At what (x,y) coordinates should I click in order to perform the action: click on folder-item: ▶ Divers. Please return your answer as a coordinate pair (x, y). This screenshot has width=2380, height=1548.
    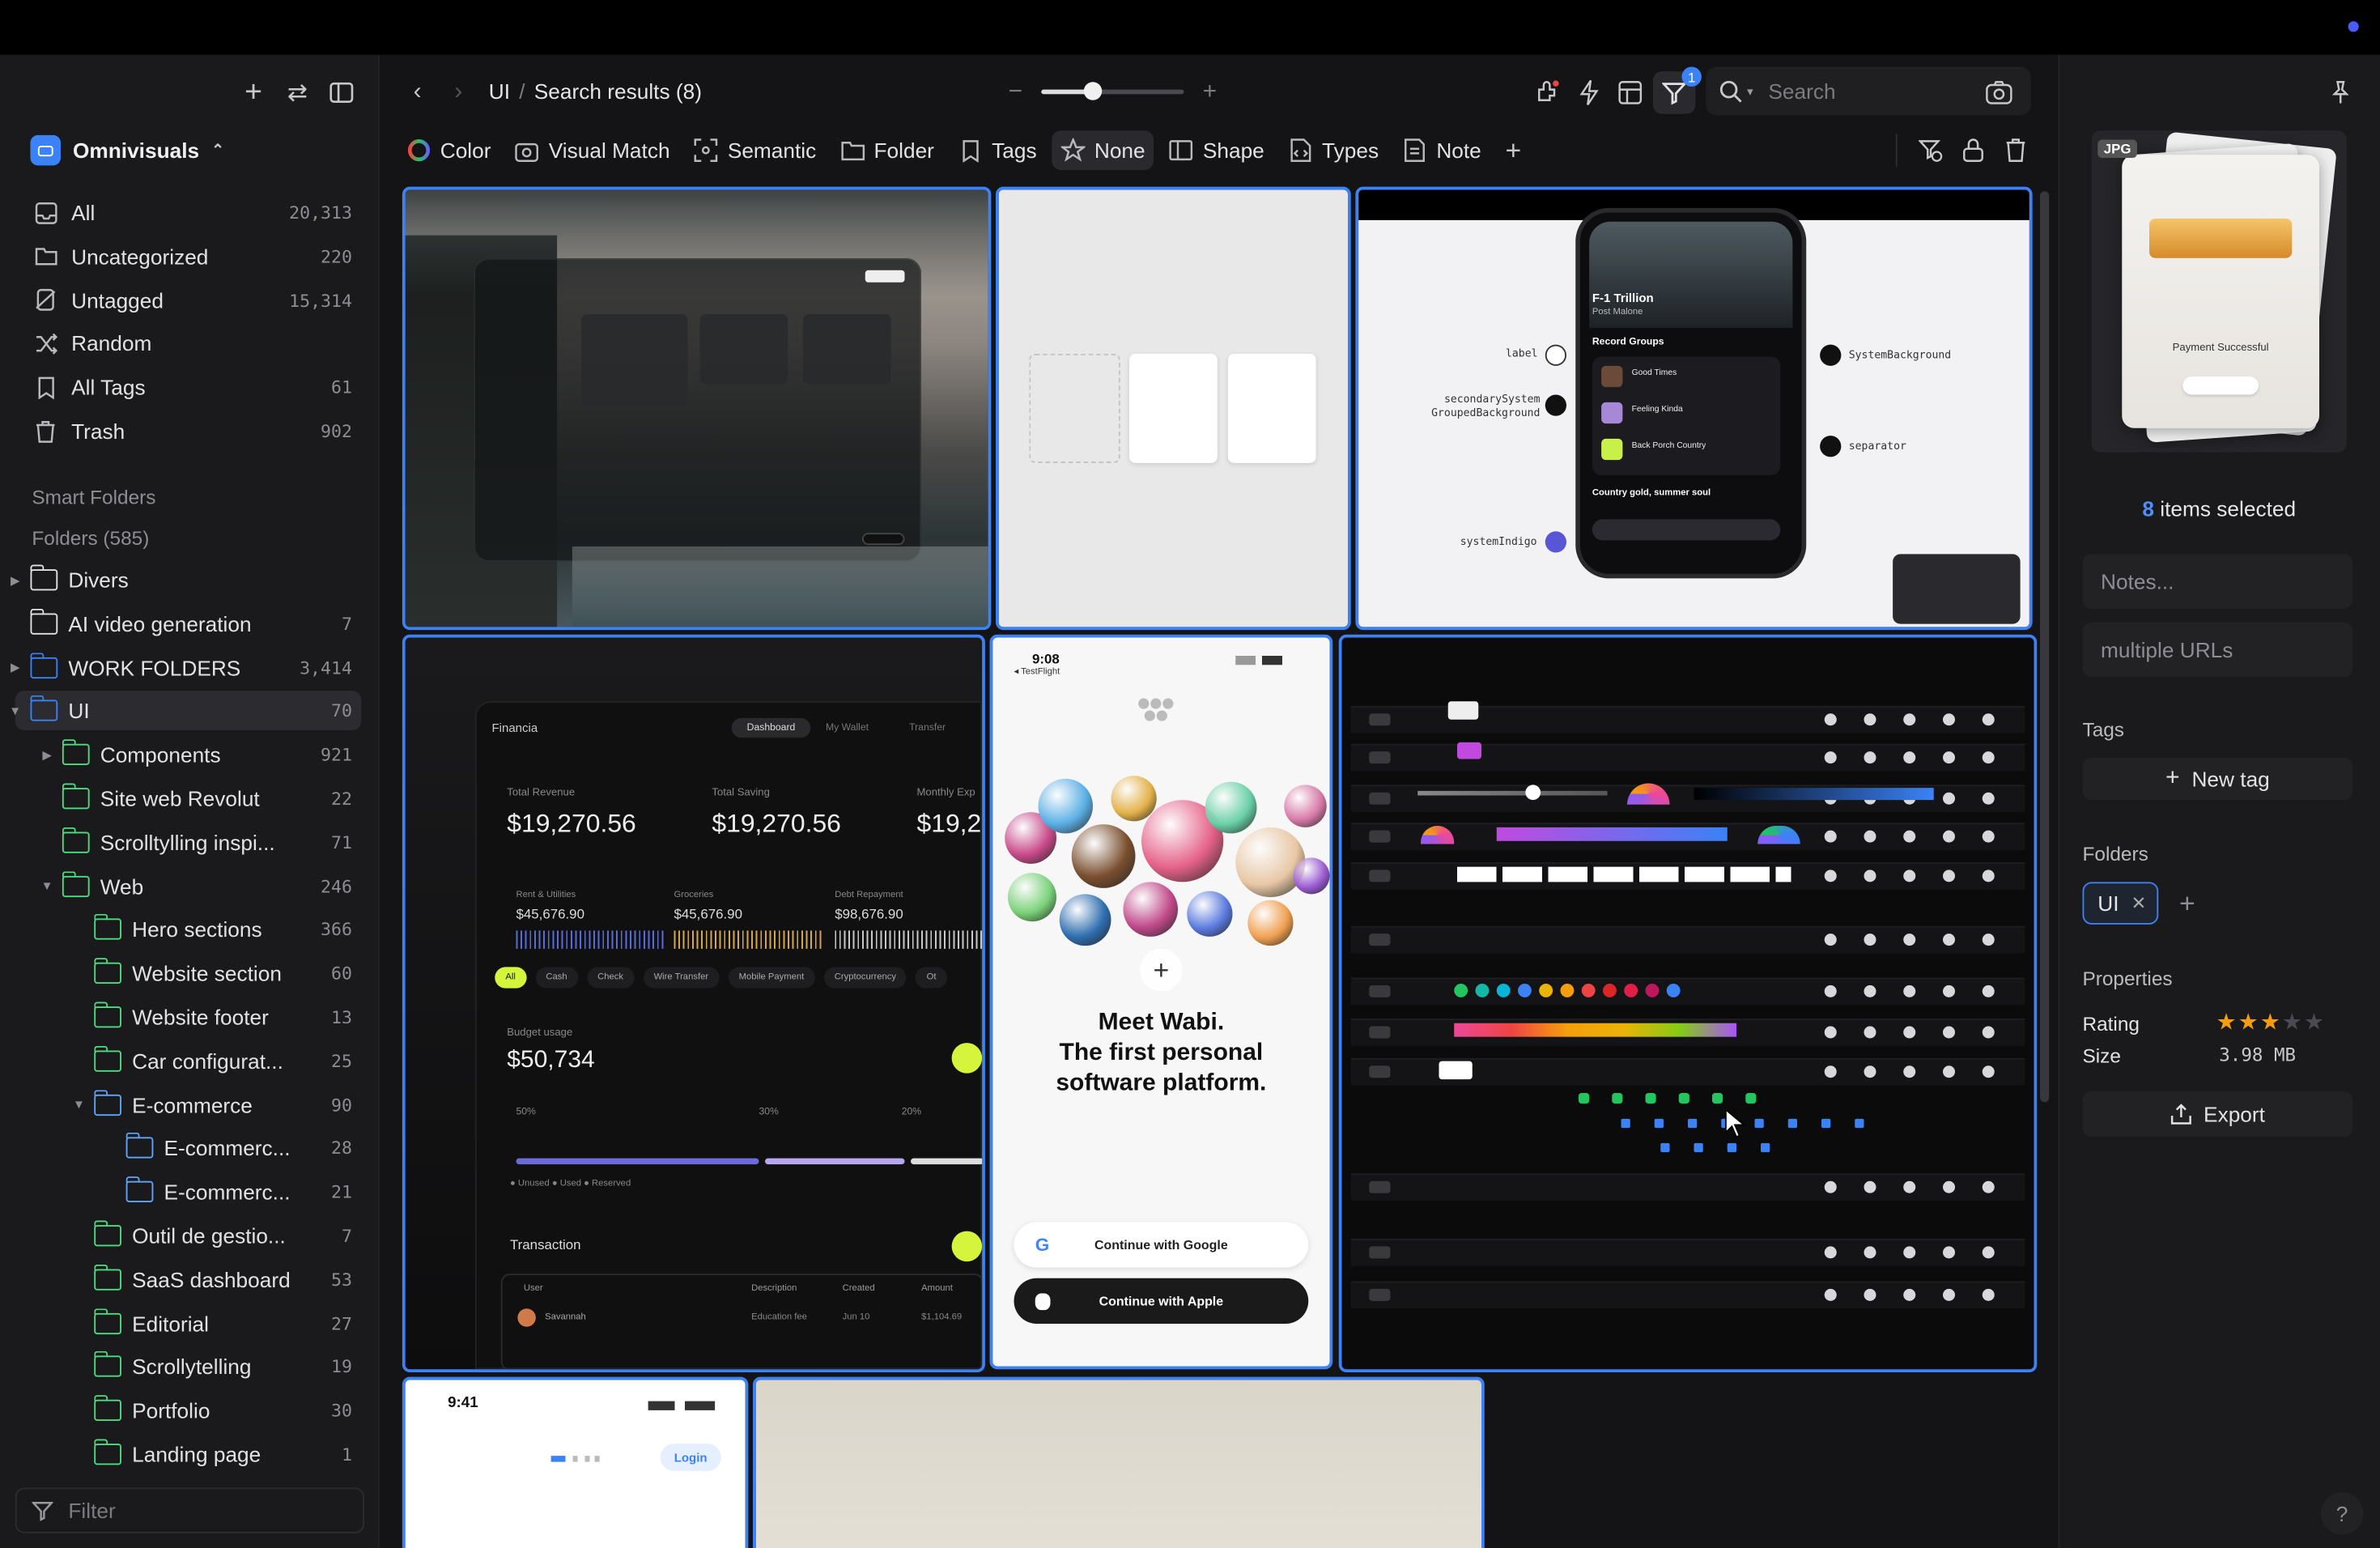
    Looking at the image, I should click on (179, 580).